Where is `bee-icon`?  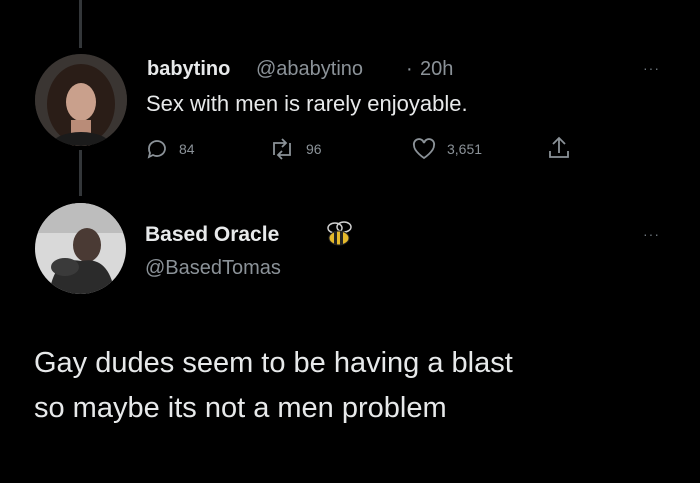 bee-icon is located at coordinates (339, 236).